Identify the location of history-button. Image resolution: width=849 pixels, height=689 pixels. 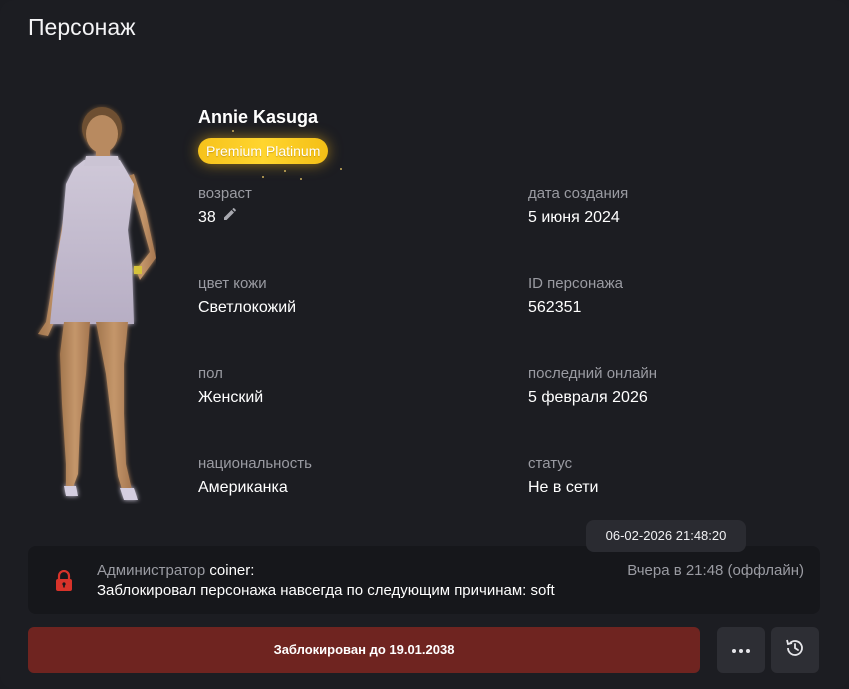
(795, 650).